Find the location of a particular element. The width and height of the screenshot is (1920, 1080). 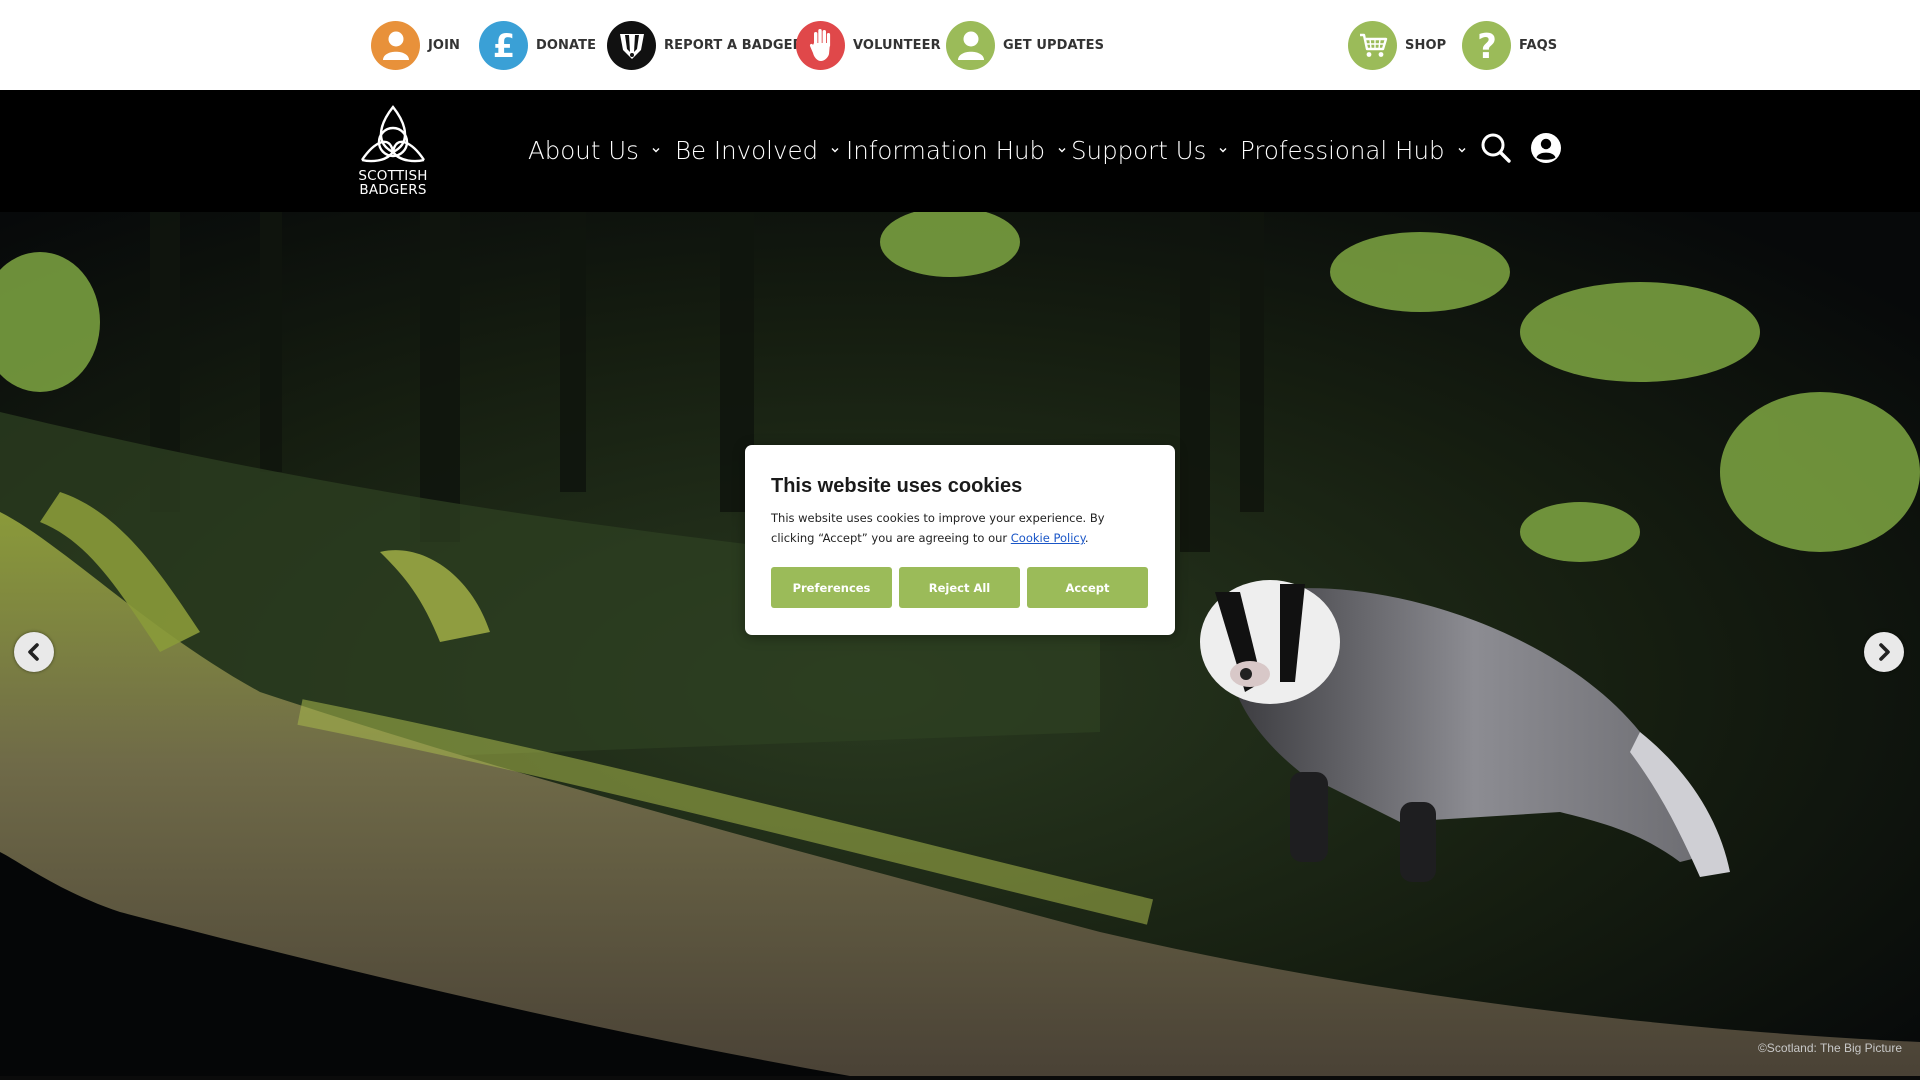

photo-credit: ©Scotland: The Big Picture is located at coordinates (1829, 1048).